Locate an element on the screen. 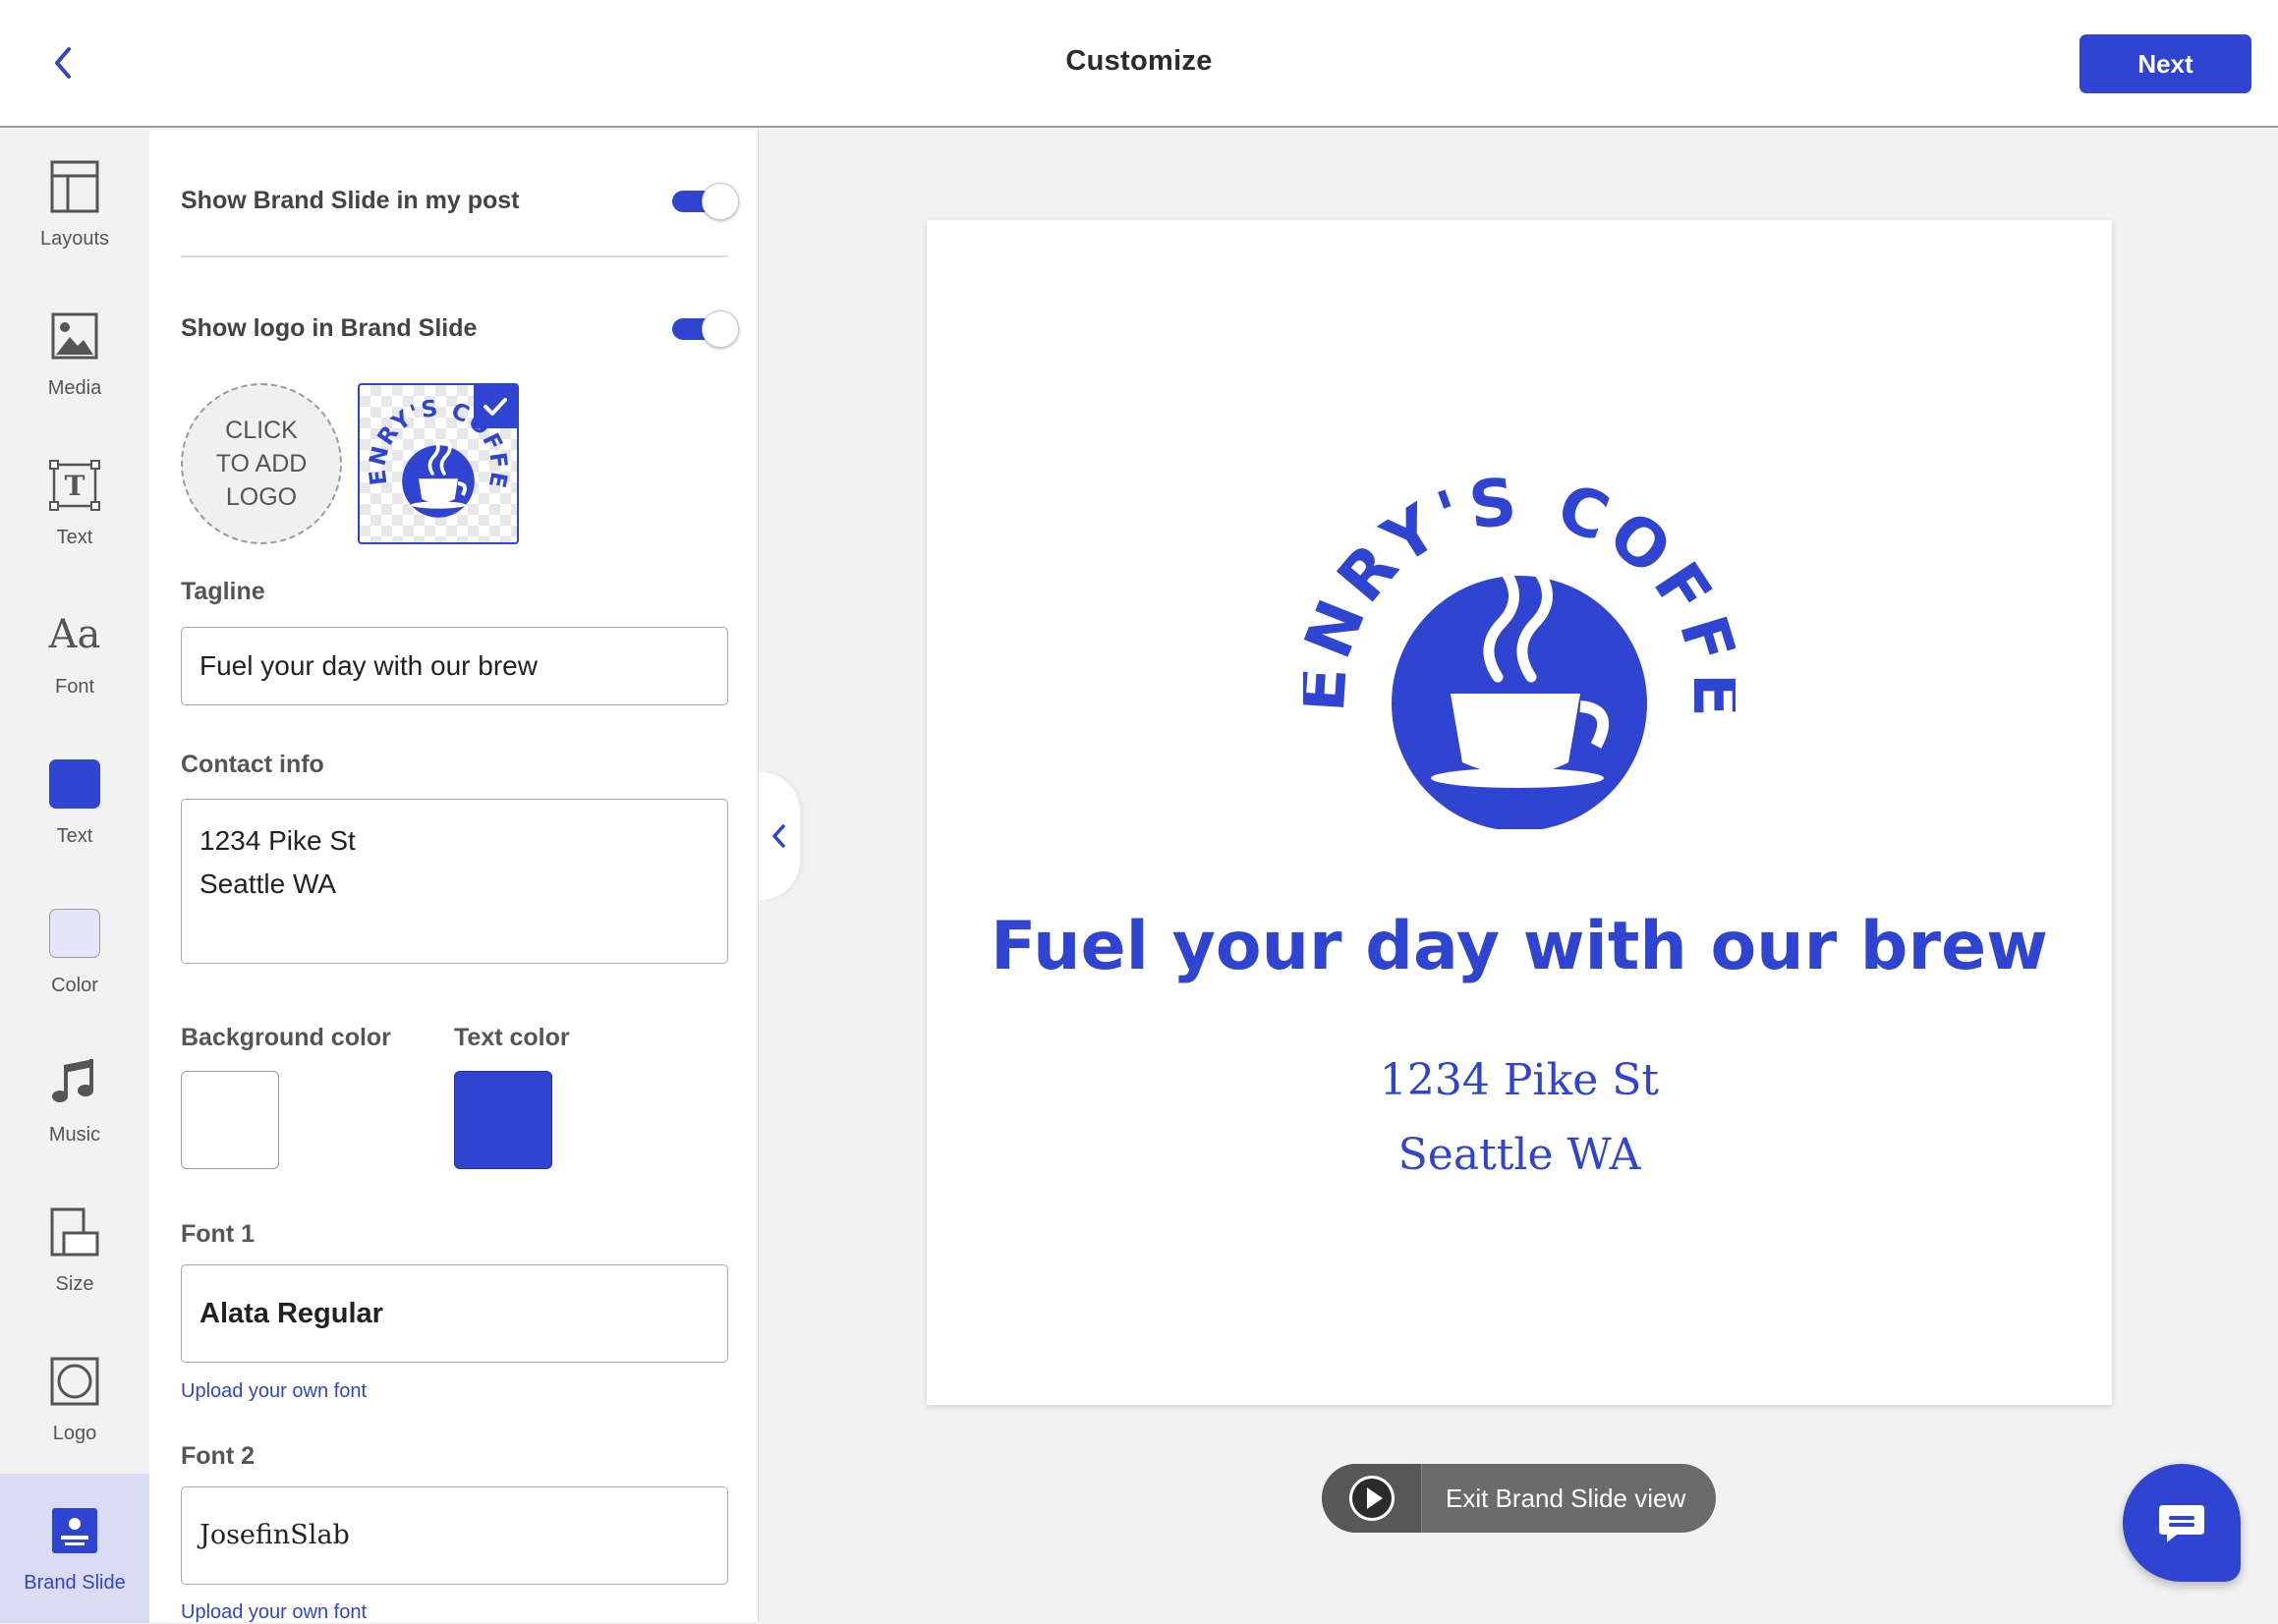  color-swatch is located at coordinates (75, 933).